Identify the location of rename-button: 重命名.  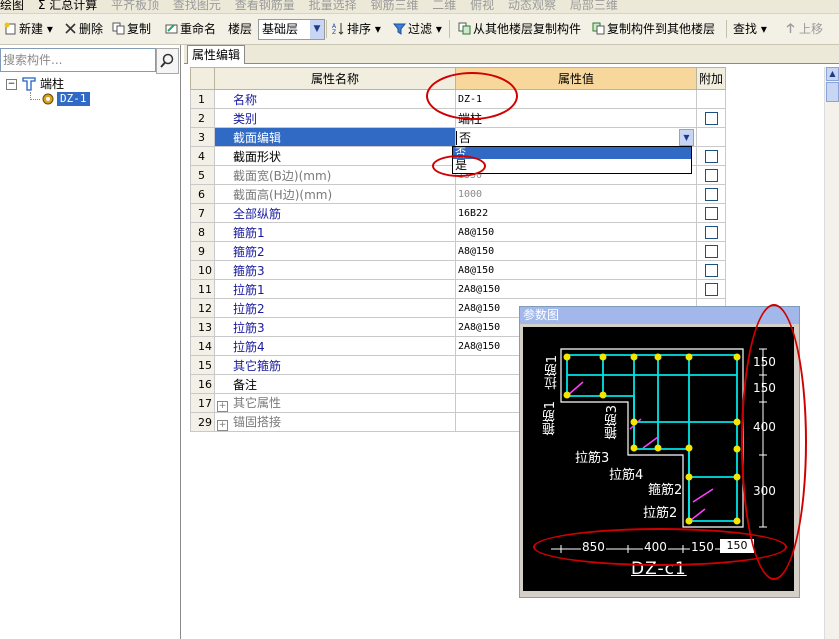
(190, 29).